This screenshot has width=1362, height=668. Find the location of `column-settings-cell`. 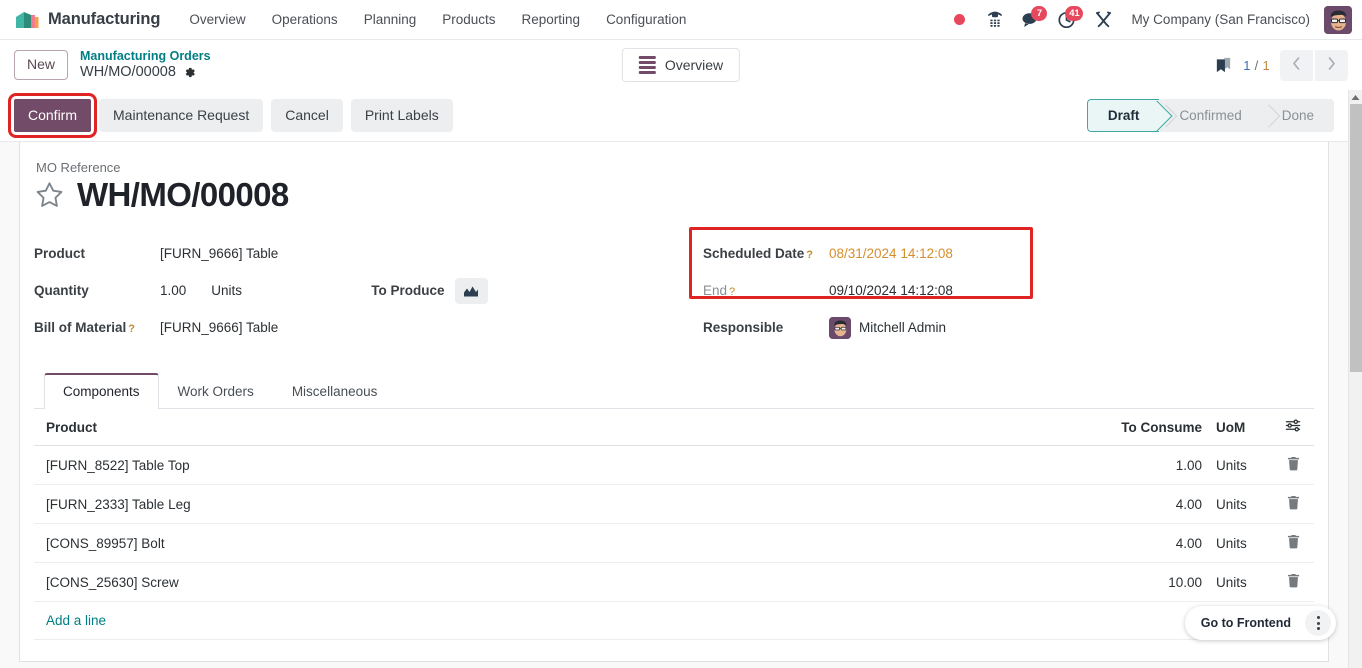

column-settings-cell is located at coordinates (1293, 428).